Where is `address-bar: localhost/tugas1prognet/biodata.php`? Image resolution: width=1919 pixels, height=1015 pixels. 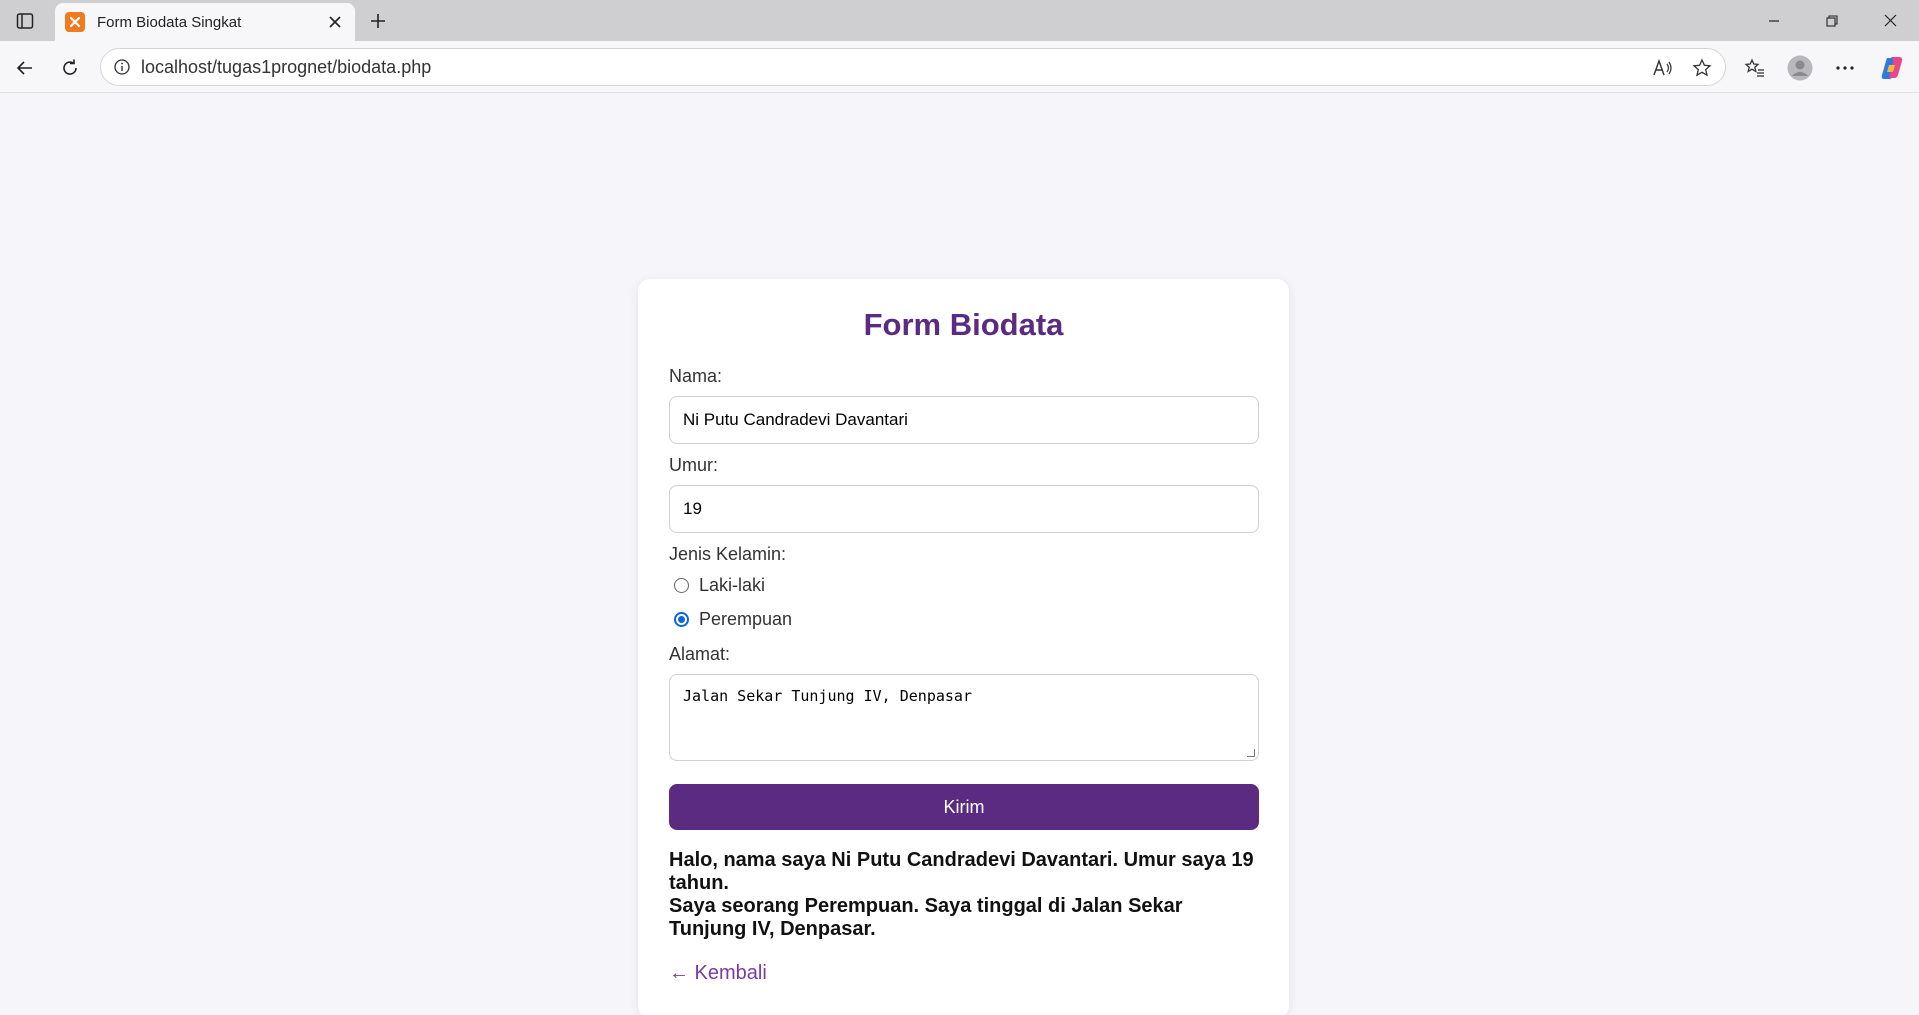 address-bar: localhost/tugas1prognet/biodata.php is located at coordinates (913, 67).